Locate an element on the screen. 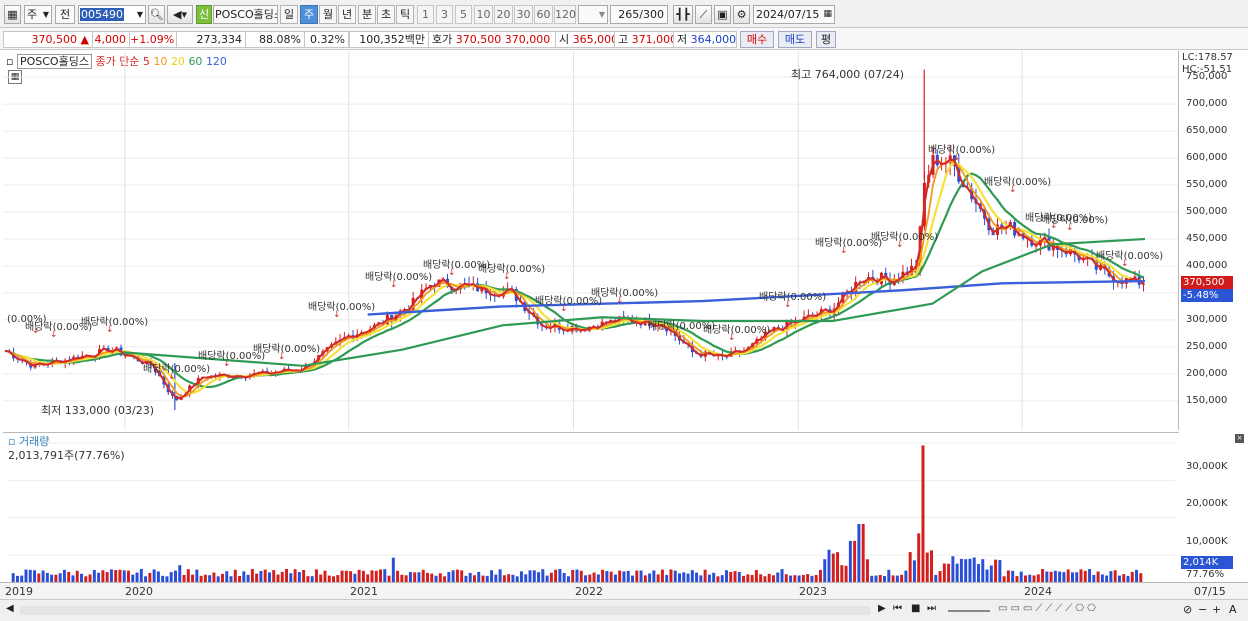 This screenshot has width=1248, height=621. period-week: 주 is located at coordinates (309, 14).